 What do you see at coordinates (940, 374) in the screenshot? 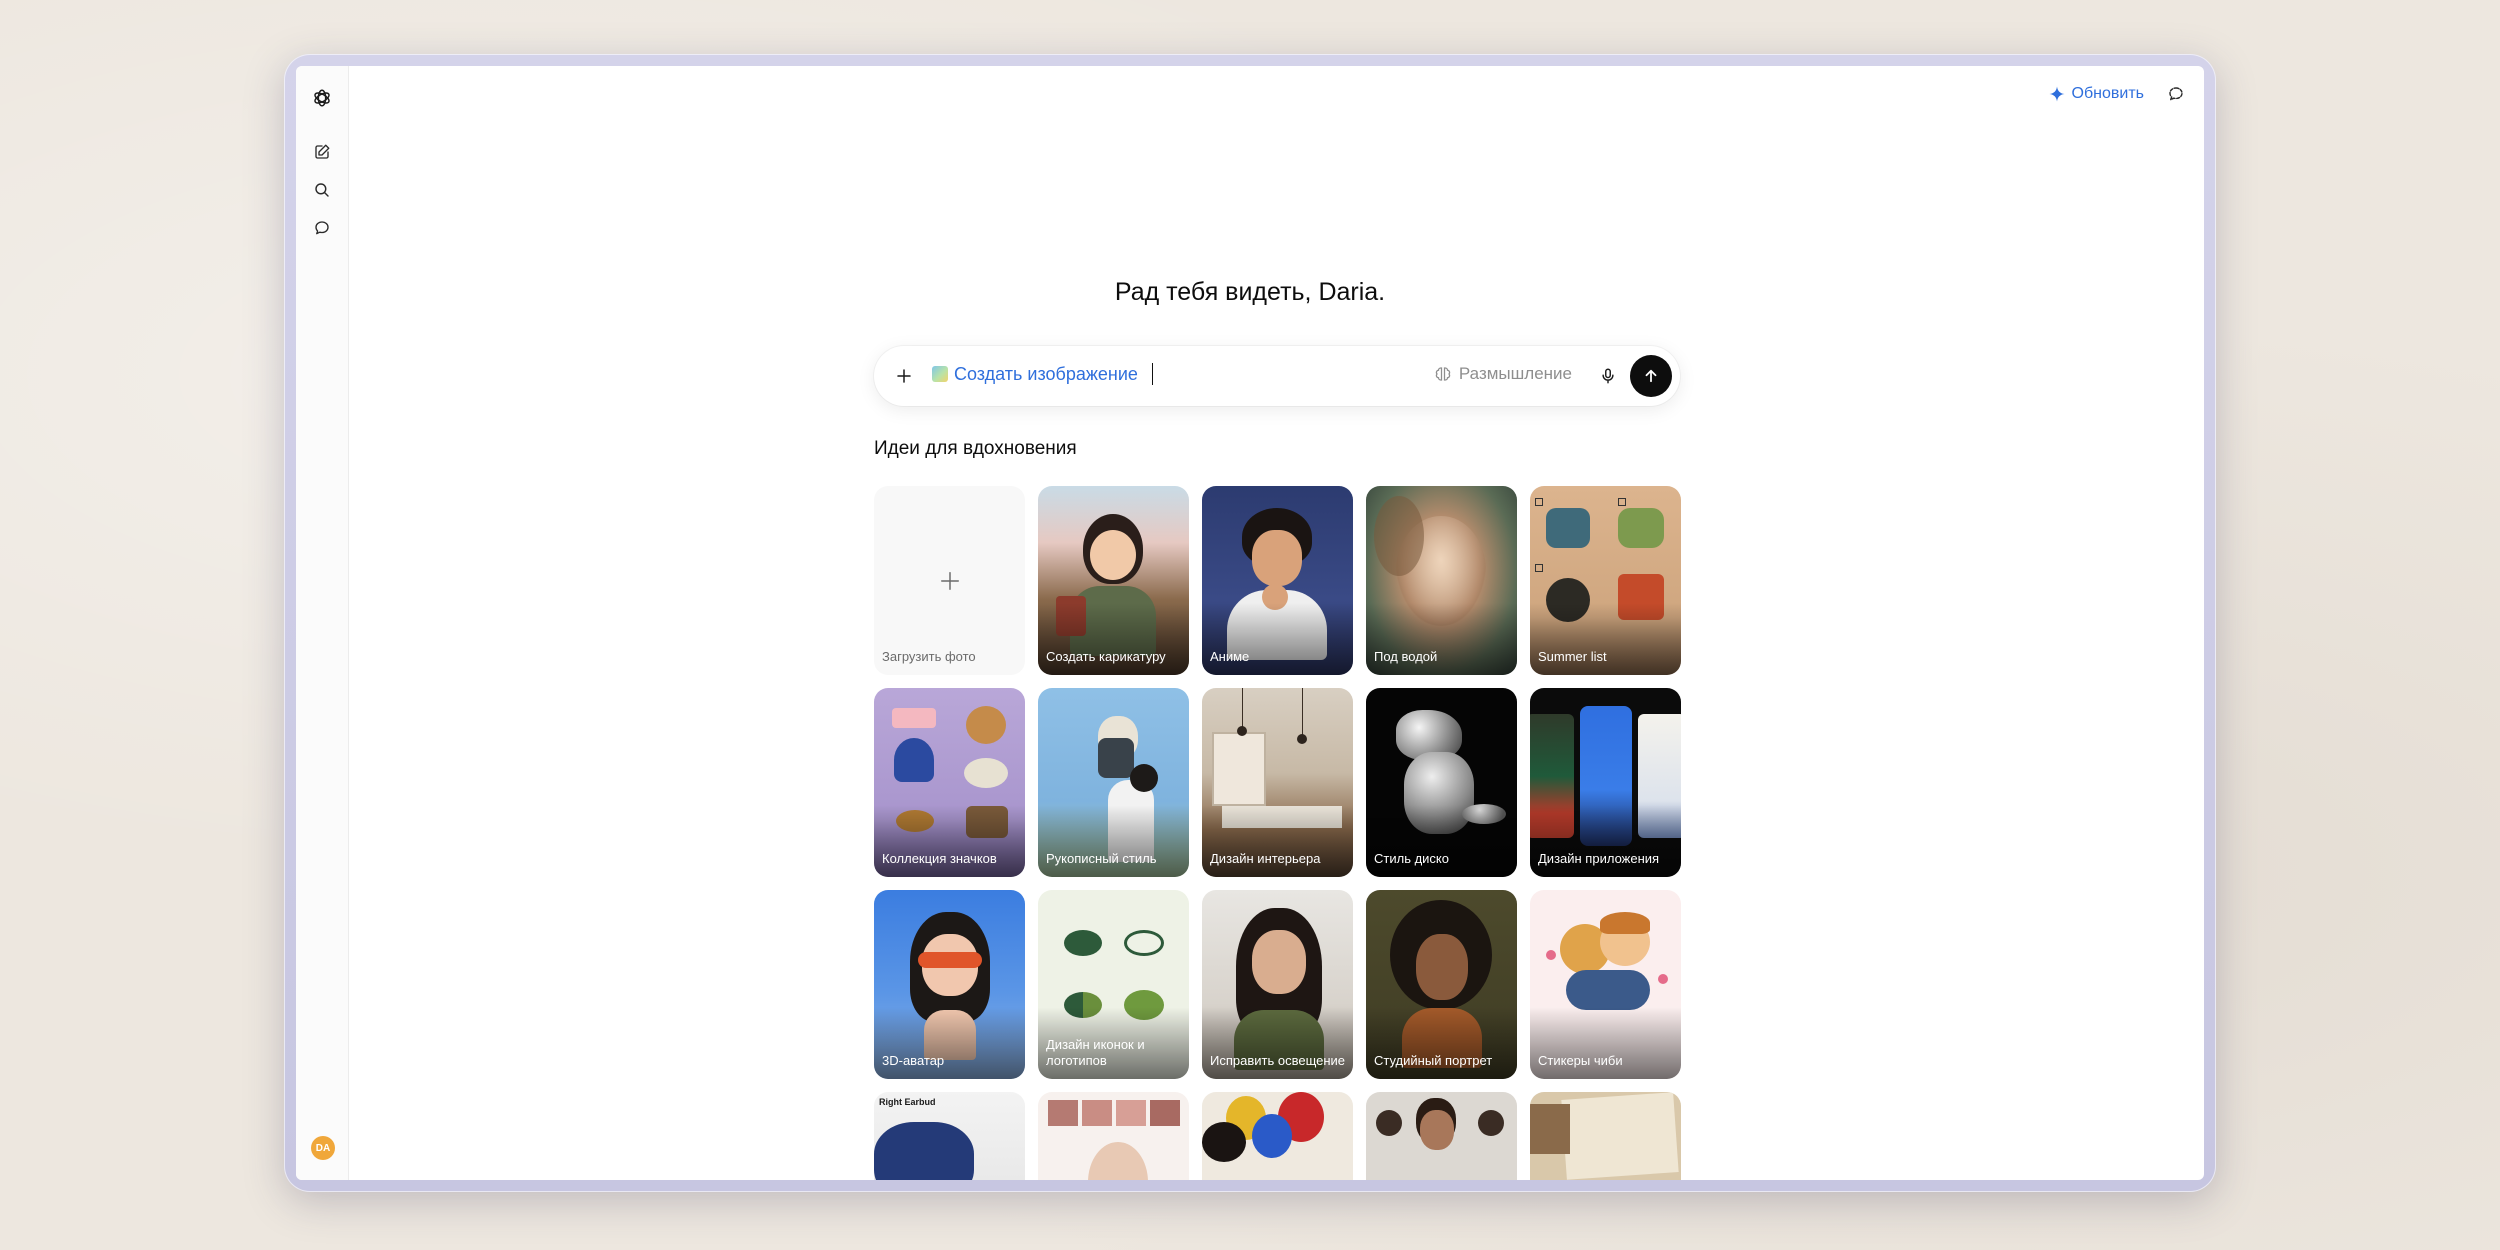
I see `image-icon` at bounding box center [940, 374].